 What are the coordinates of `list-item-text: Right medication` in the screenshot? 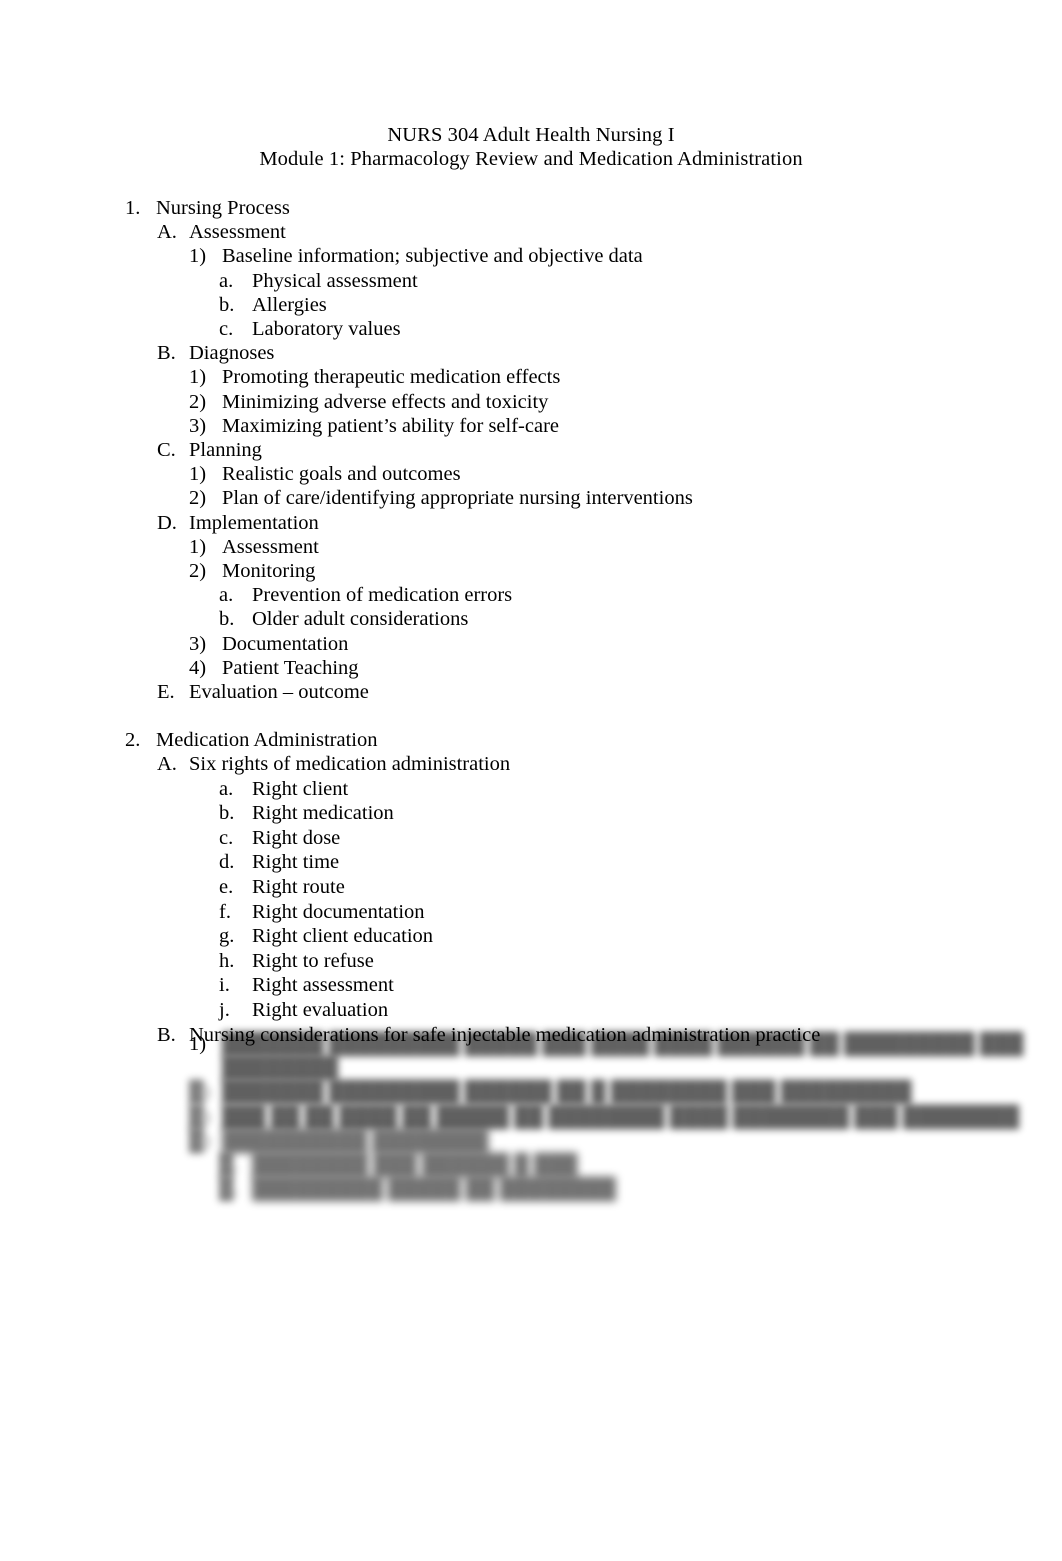 It's located at (323, 813).